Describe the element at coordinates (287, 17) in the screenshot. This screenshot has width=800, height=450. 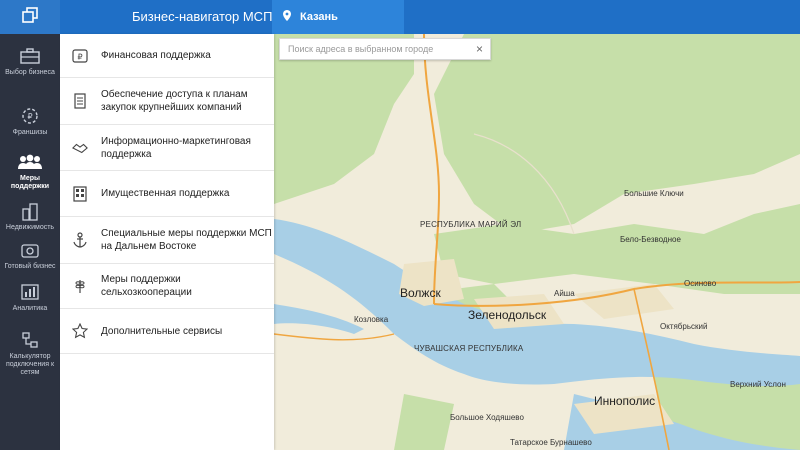
I see `location-pin-icon` at that location.